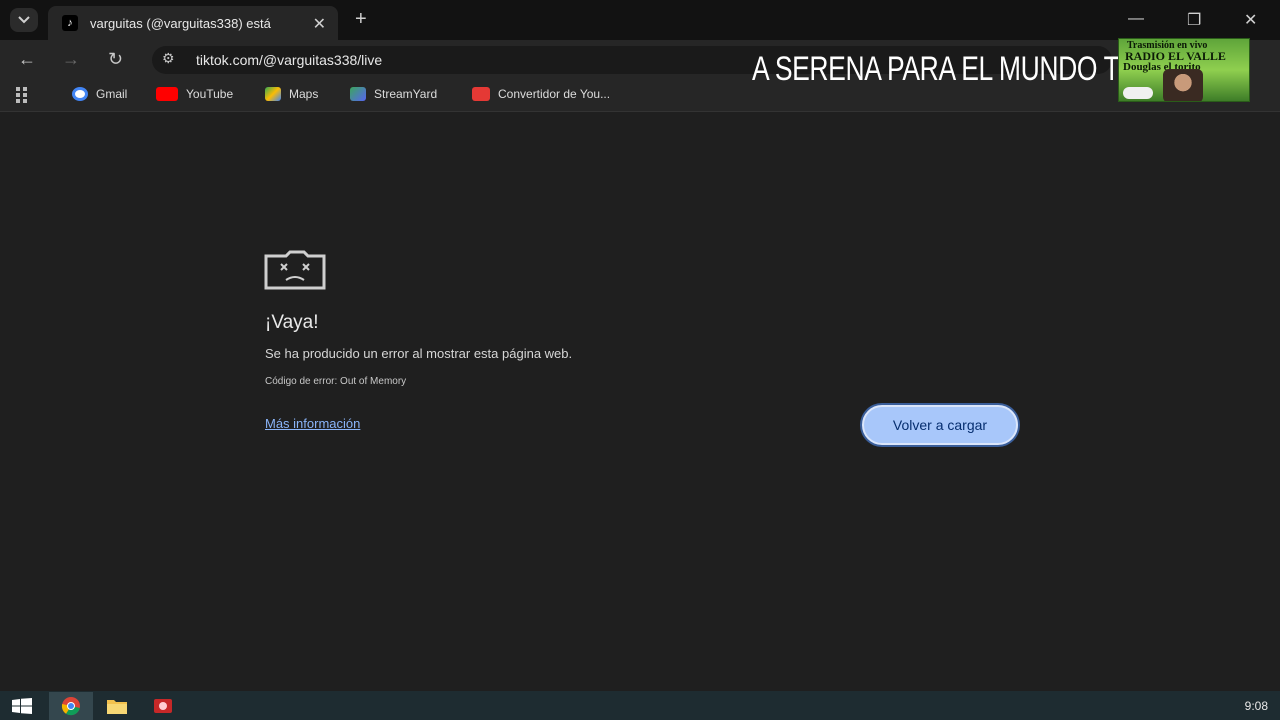  Describe the element at coordinates (1250, 20) in the screenshot. I see `close-window-button: ✕` at that location.